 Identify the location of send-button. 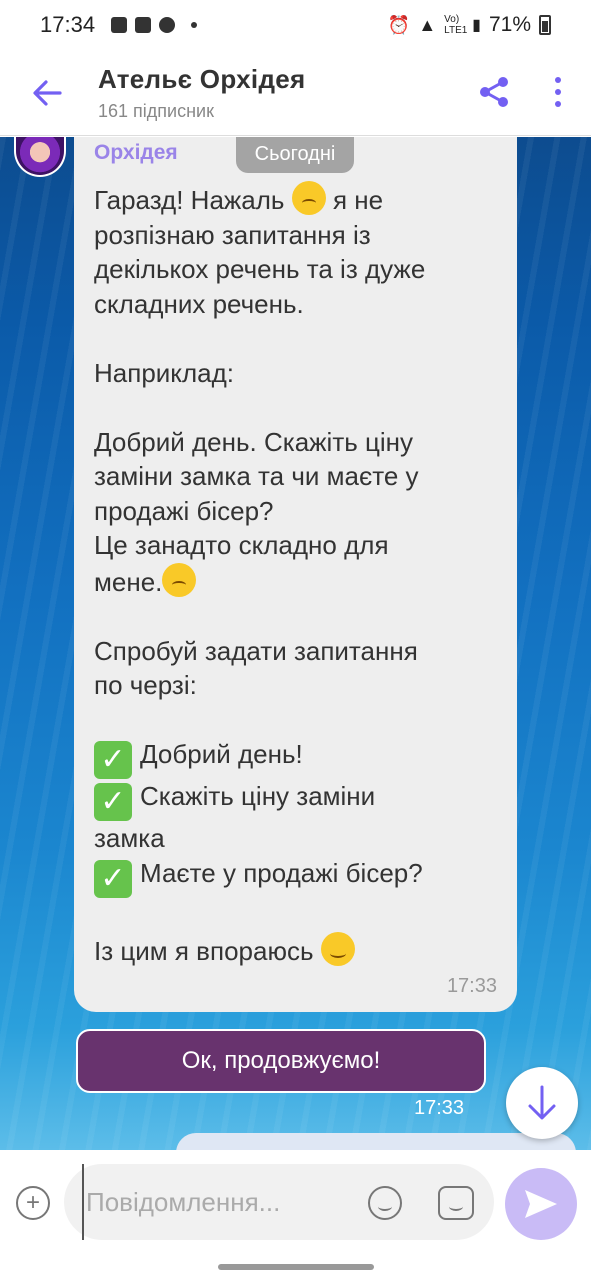
(541, 1204).